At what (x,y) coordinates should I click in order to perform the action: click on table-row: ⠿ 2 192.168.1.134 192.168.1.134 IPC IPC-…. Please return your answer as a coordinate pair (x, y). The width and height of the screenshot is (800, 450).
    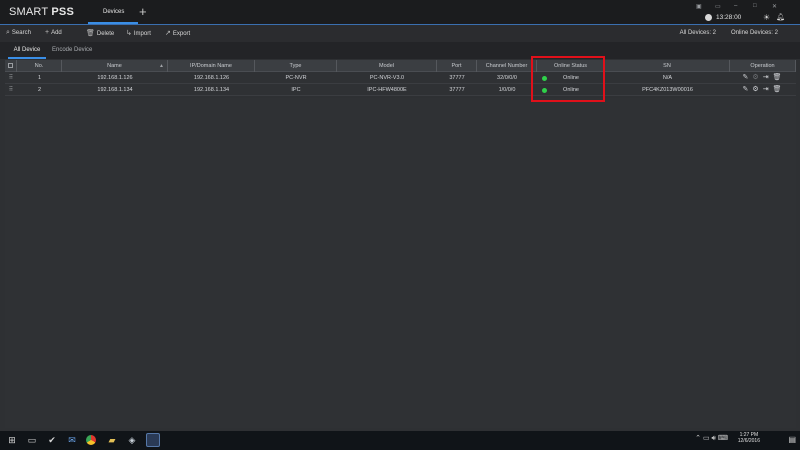
    Looking at the image, I should click on (400, 90).